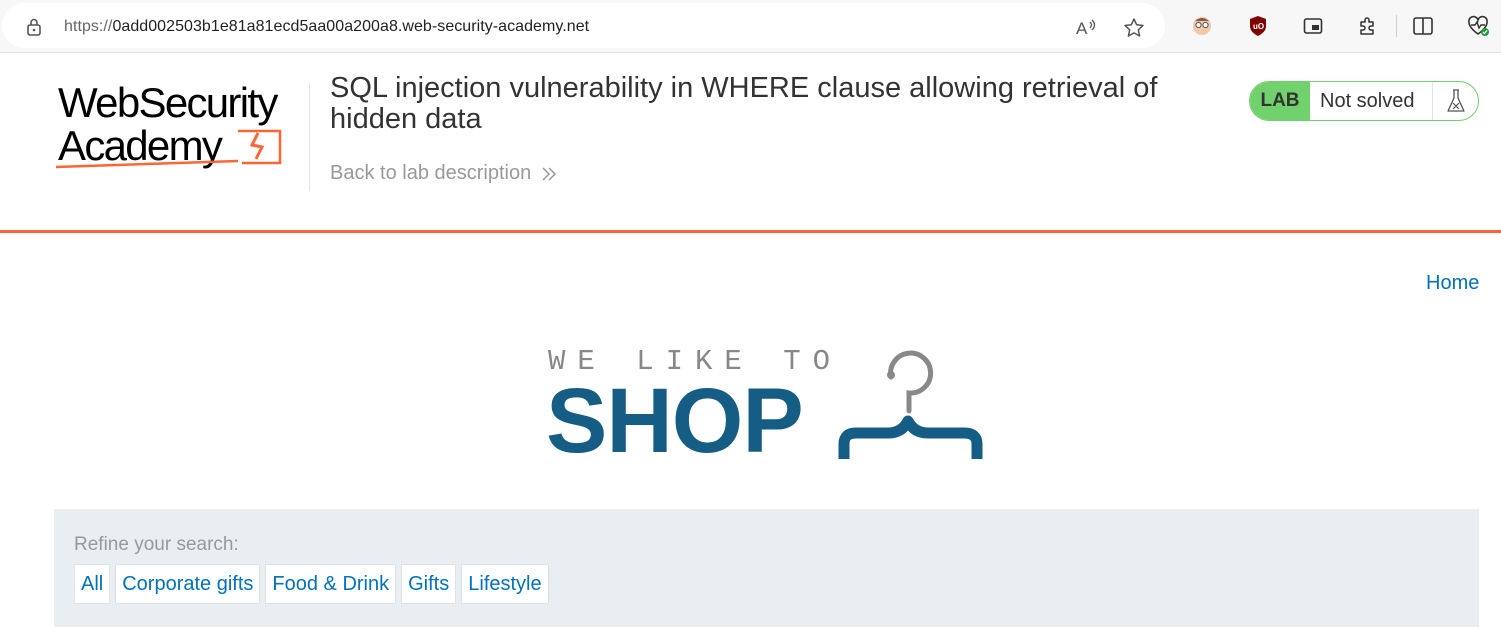 This screenshot has height=631, width=1501. What do you see at coordinates (1082, 28) in the screenshot?
I see `svg-text: A` at bounding box center [1082, 28].